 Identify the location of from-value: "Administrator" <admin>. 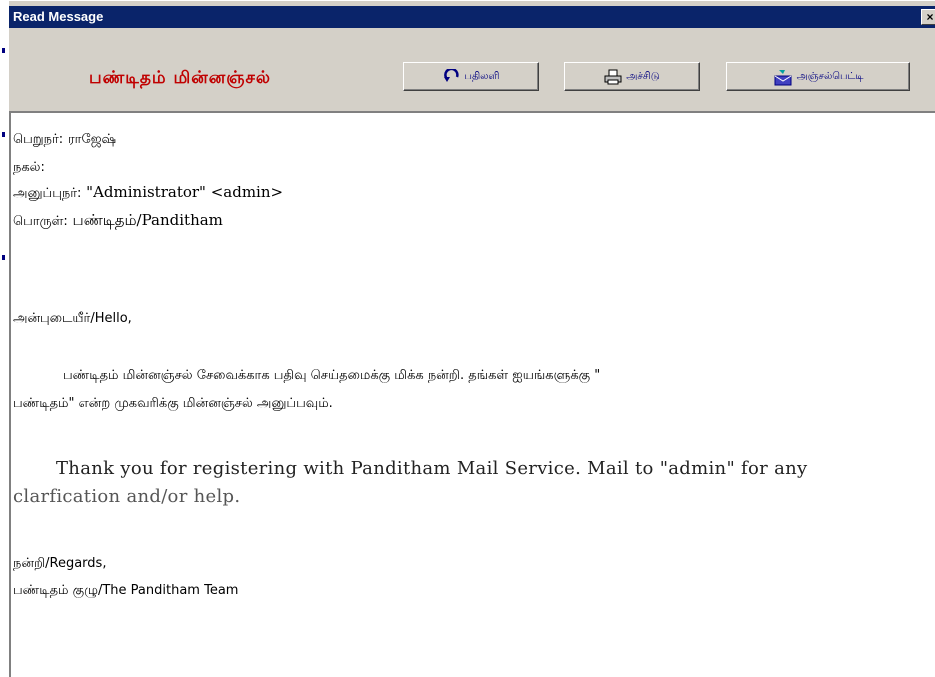
(185, 192).